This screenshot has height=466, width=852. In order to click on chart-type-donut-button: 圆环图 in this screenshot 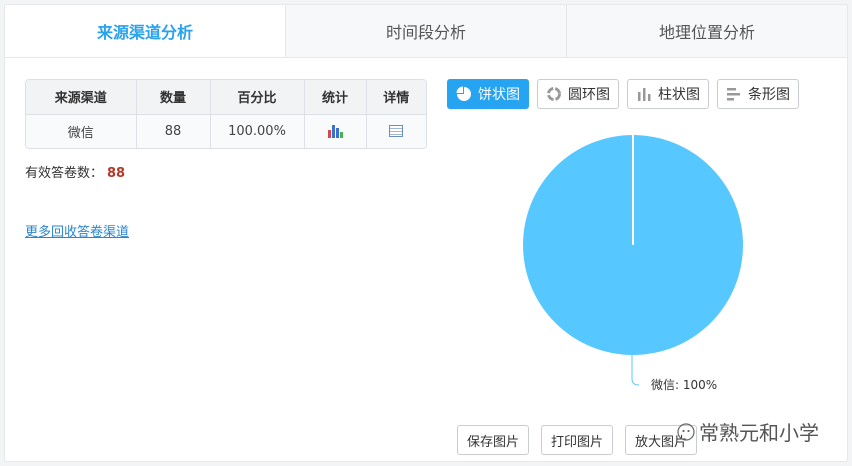, I will do `click(578, 94)`.